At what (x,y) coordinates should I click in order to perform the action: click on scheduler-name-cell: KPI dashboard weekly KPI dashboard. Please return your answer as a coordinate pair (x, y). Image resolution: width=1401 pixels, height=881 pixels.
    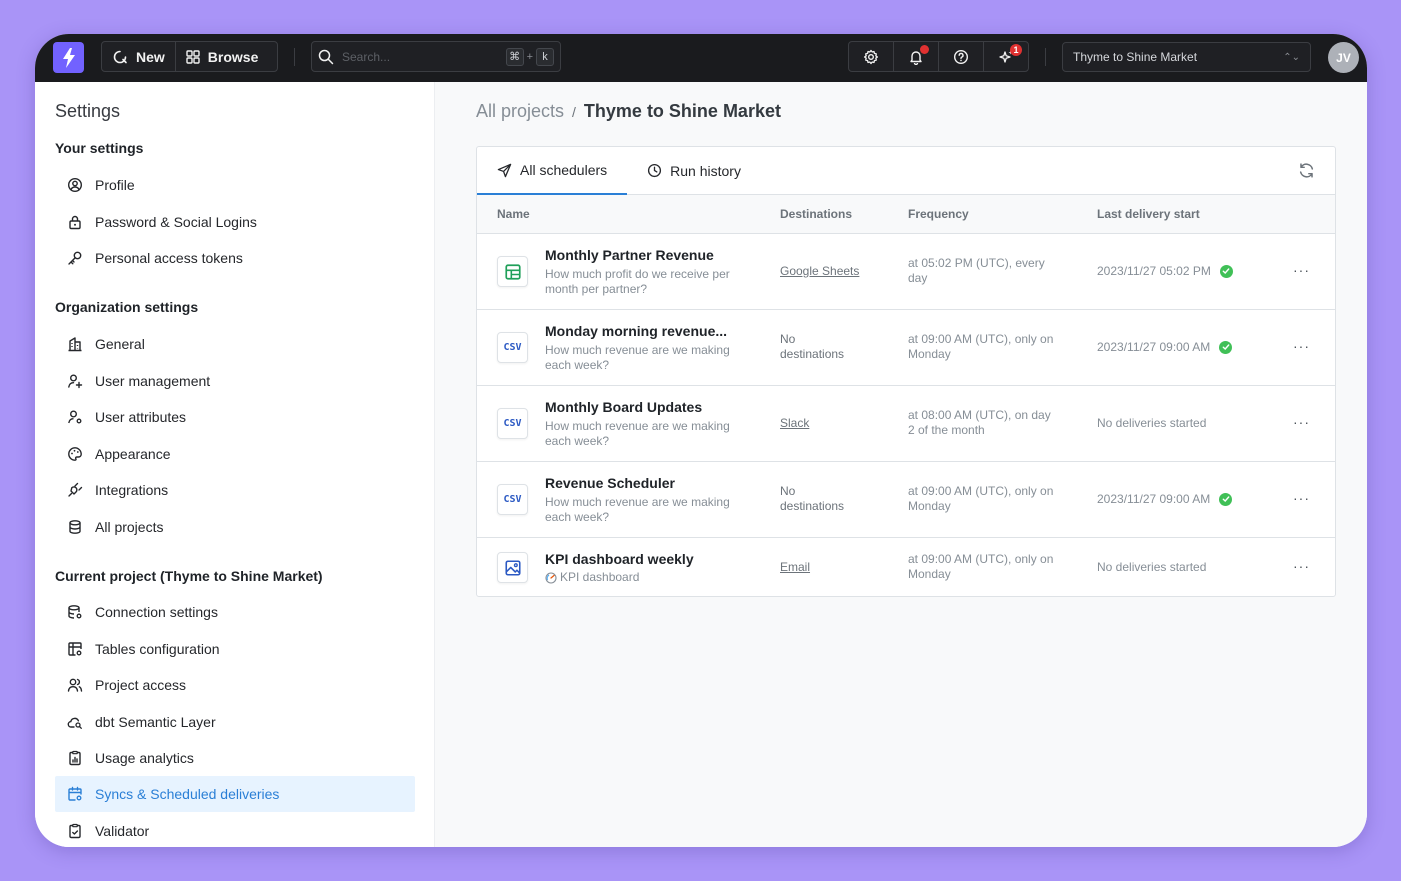
    Looking at the image, I should click on (650, 568).